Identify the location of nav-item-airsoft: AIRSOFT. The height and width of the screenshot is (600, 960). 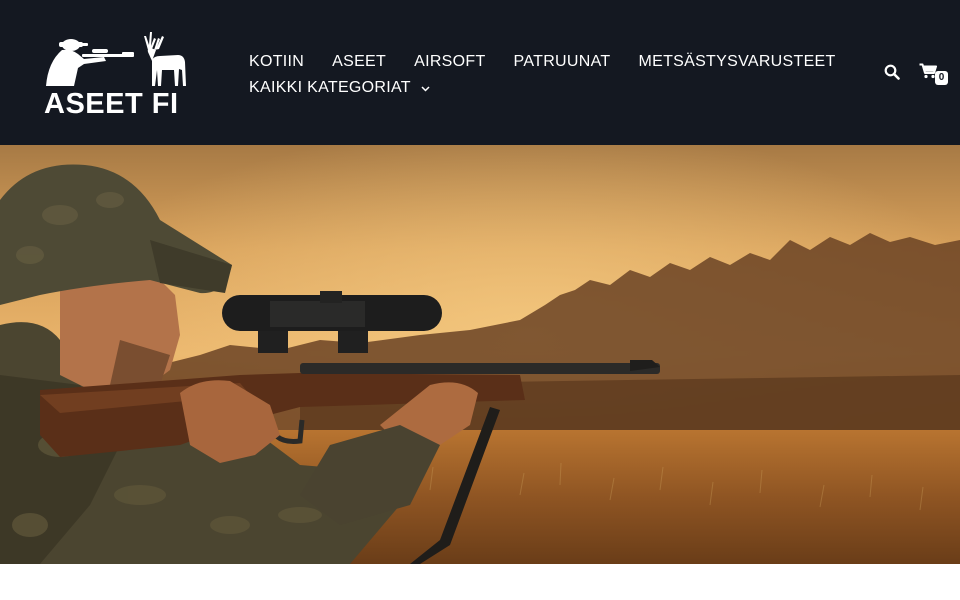
(449, 62).